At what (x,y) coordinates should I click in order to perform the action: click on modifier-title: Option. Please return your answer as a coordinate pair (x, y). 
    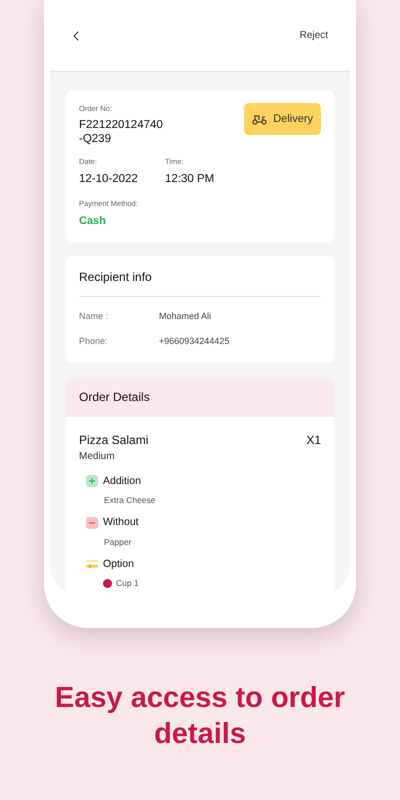
    Looking at the image, I should click on (118, 564).